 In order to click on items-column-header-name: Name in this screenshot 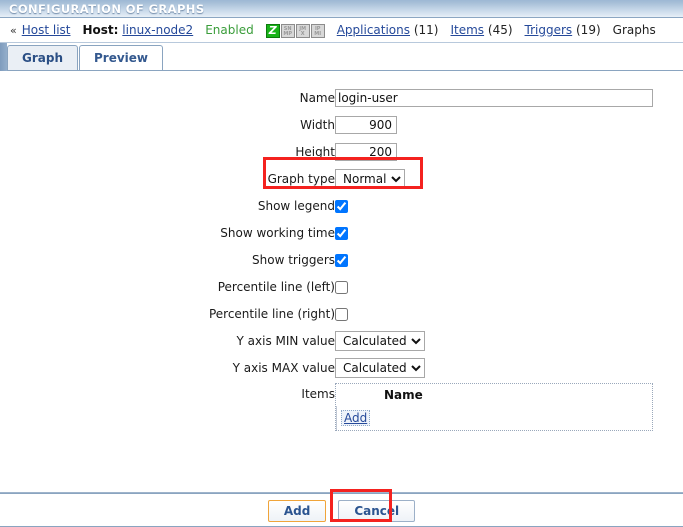, I will do `click(403, 395)`.